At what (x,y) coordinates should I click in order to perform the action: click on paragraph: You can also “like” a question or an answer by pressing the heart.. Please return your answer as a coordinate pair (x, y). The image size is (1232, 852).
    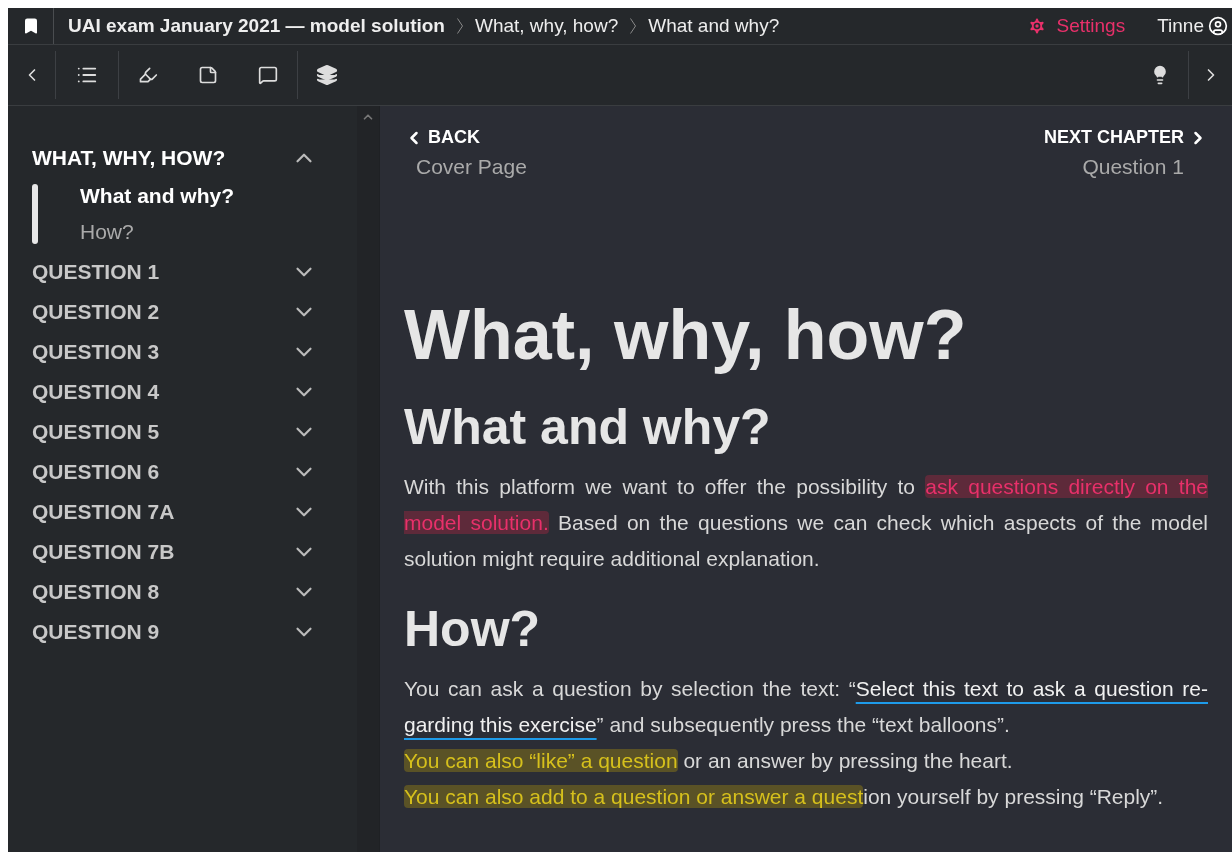
    Looking at the image, I should click on (709, 760).